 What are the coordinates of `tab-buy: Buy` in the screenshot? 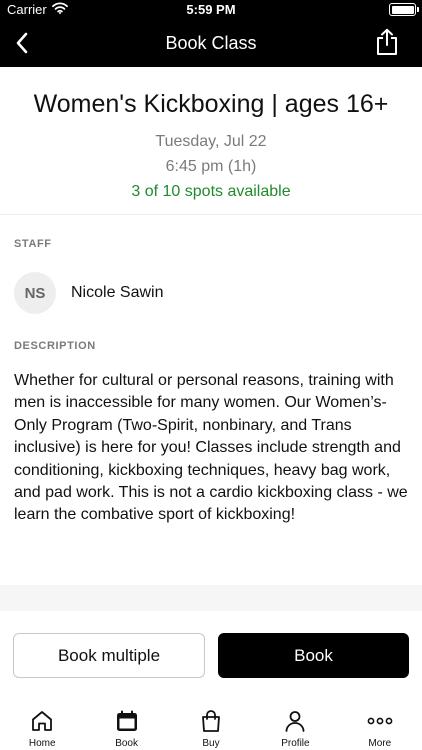 It's located at (211, 725).